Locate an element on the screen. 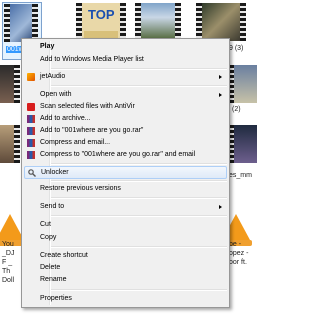 The height and width of the screenshot is (320, 320). menu-item-label: Scan selected files with AntiVir is located at coordinates (87, 106).